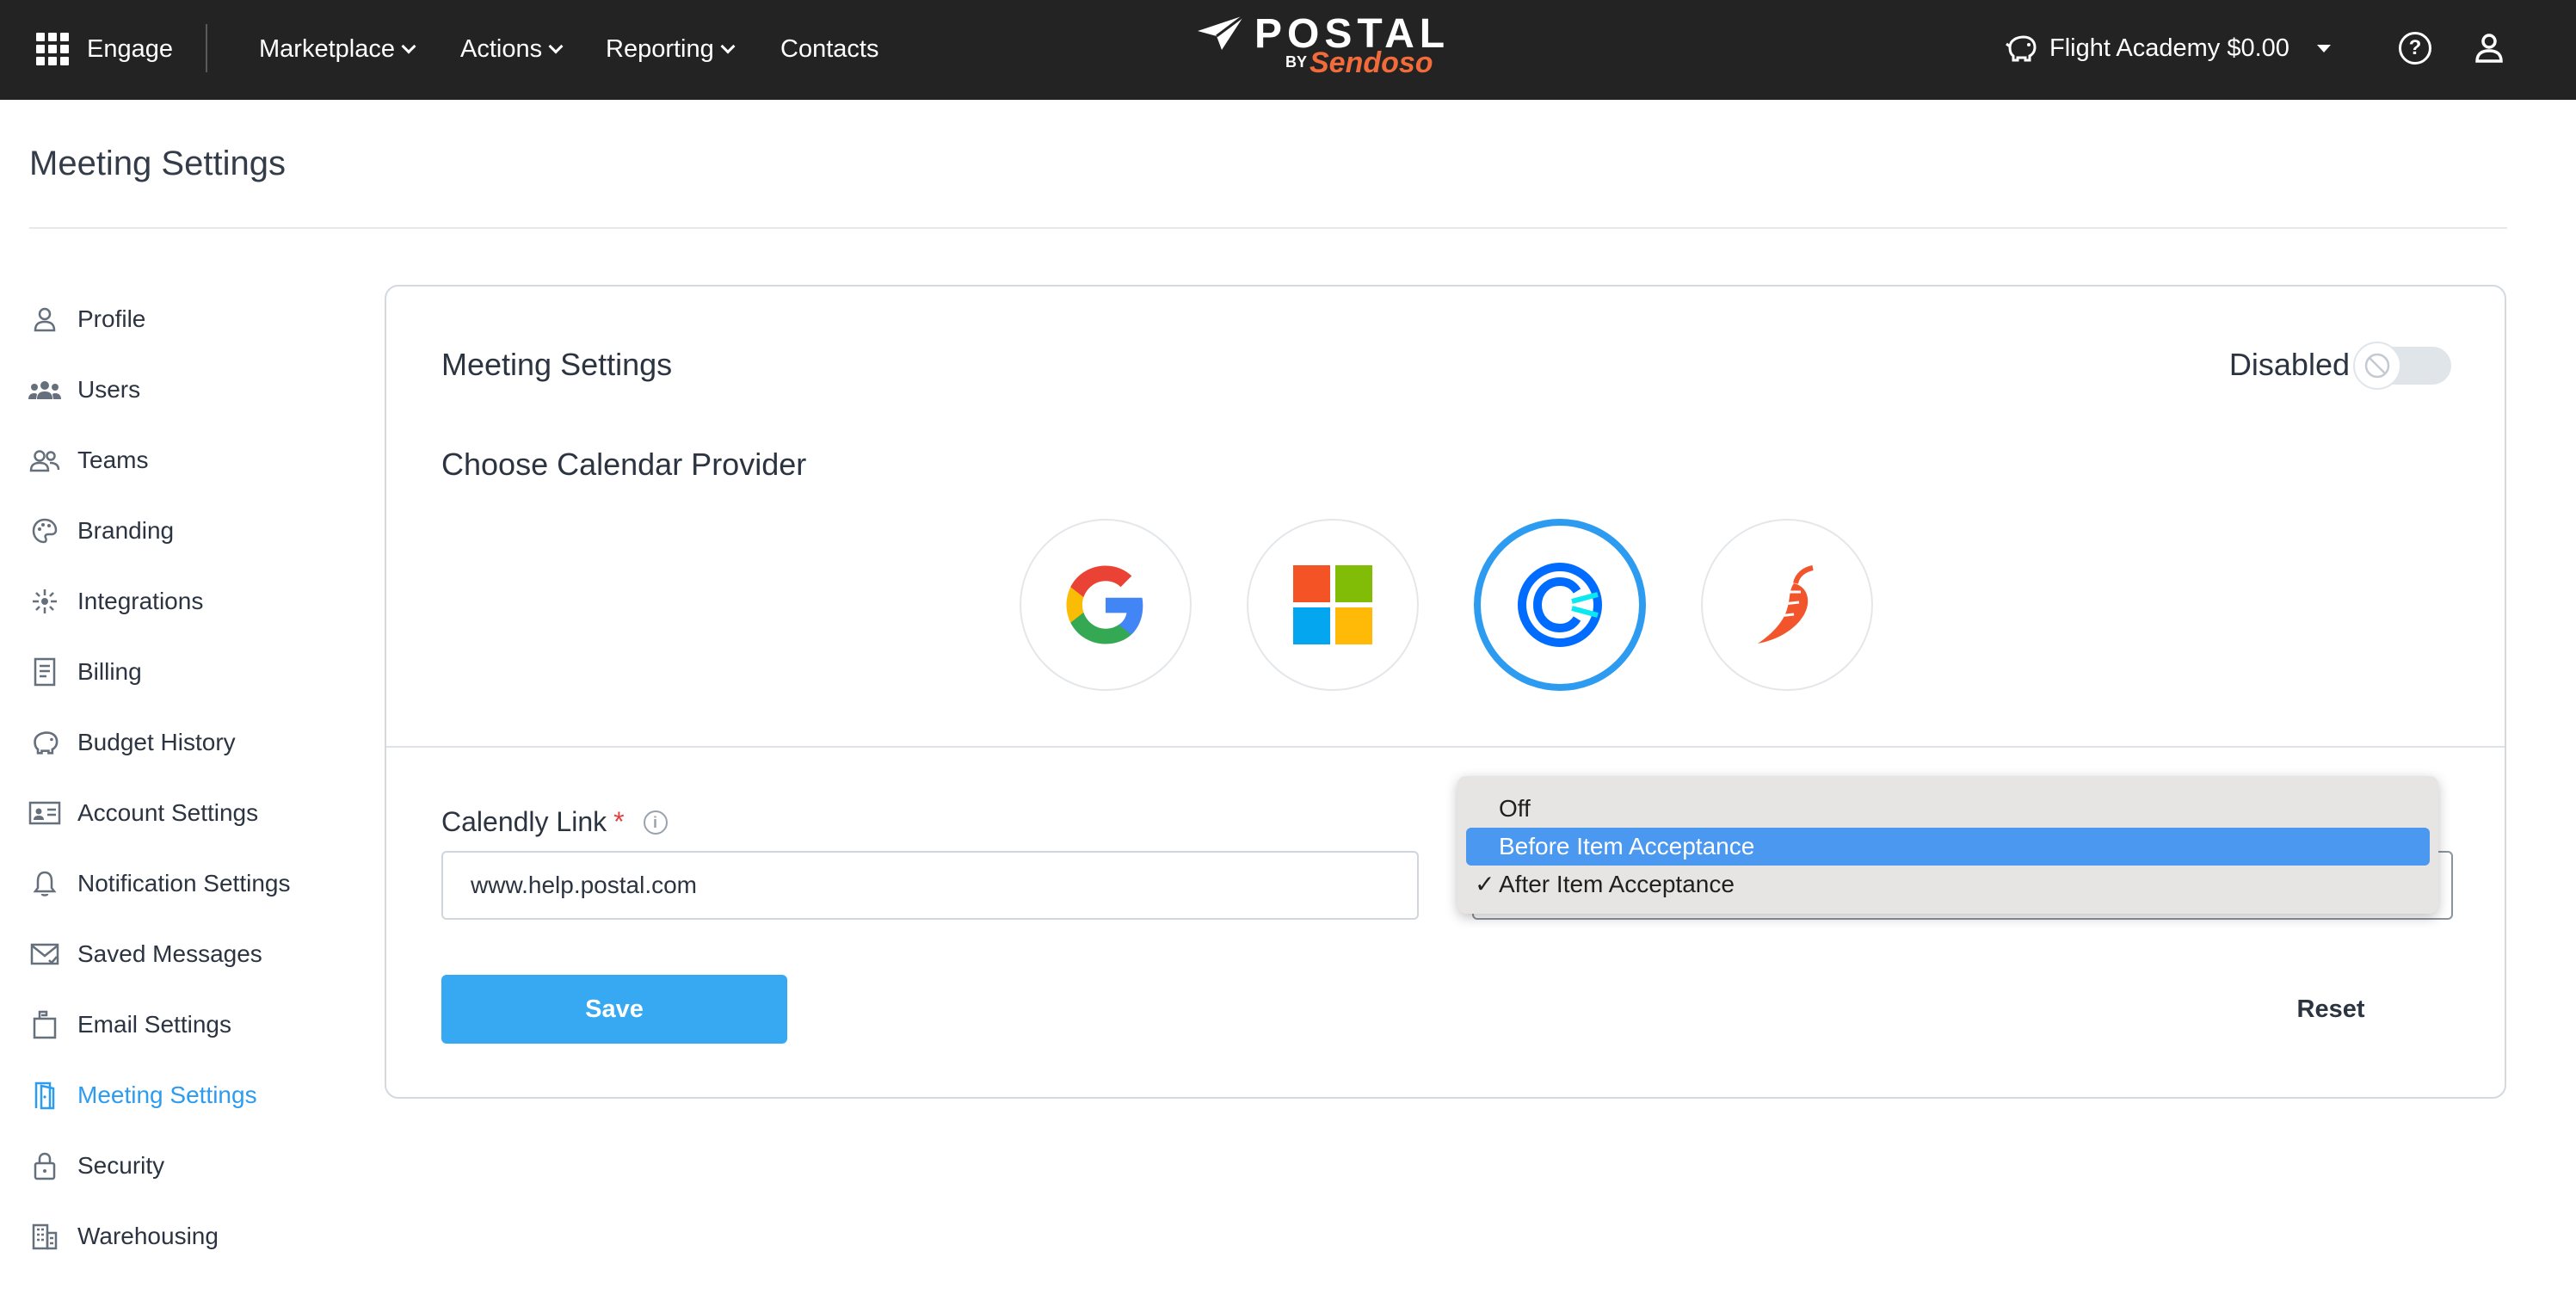  What do you see at coordinates (2331, 1009) in the screenshot?
I see `reset-button: Reset` at bounding box center [2331, 1009].